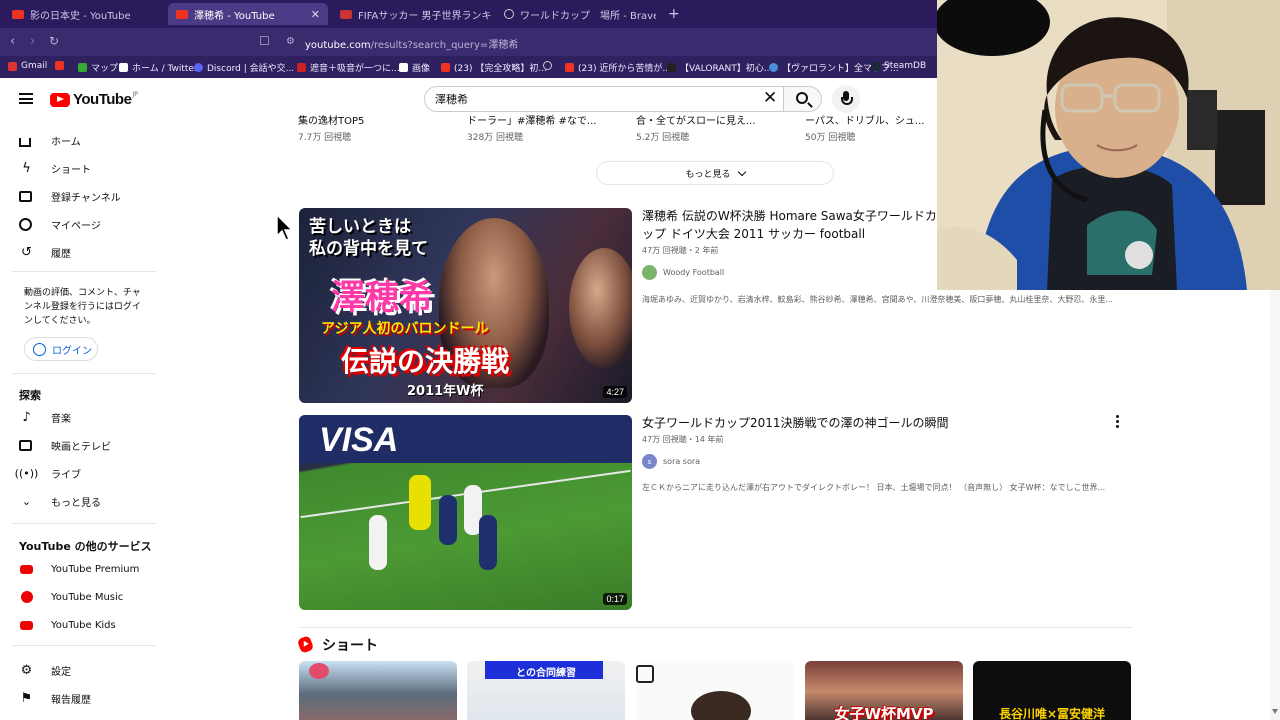  Describe the element at coordinates (671, 461) in the screenshot. I see `channel-link: s sora sora` at that location.